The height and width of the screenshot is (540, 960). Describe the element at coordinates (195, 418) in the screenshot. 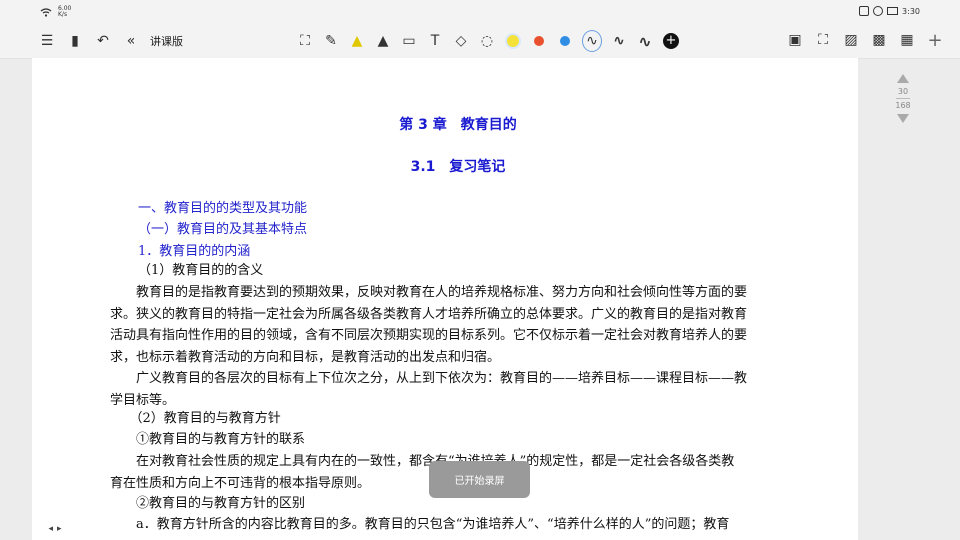

I see `heading-5: （2）教育目的与教育方针` at that location.